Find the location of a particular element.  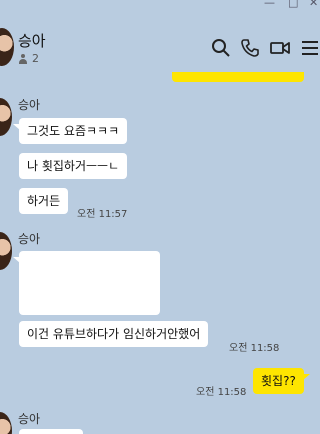

menu-icon is located at coordinates (310, 48).